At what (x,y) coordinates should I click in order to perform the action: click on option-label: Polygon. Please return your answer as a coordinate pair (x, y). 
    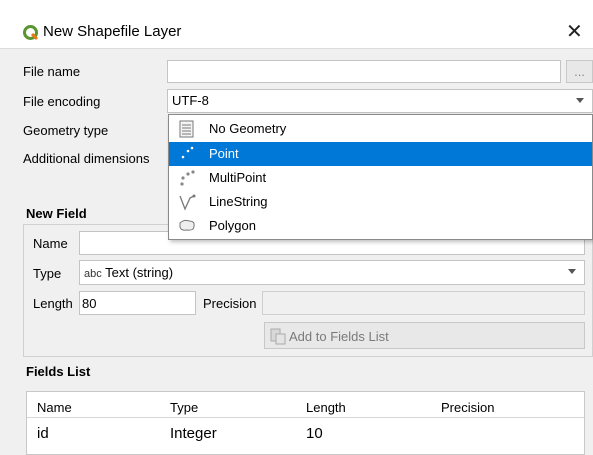
    Looking at the image, I should click on (232, 225).